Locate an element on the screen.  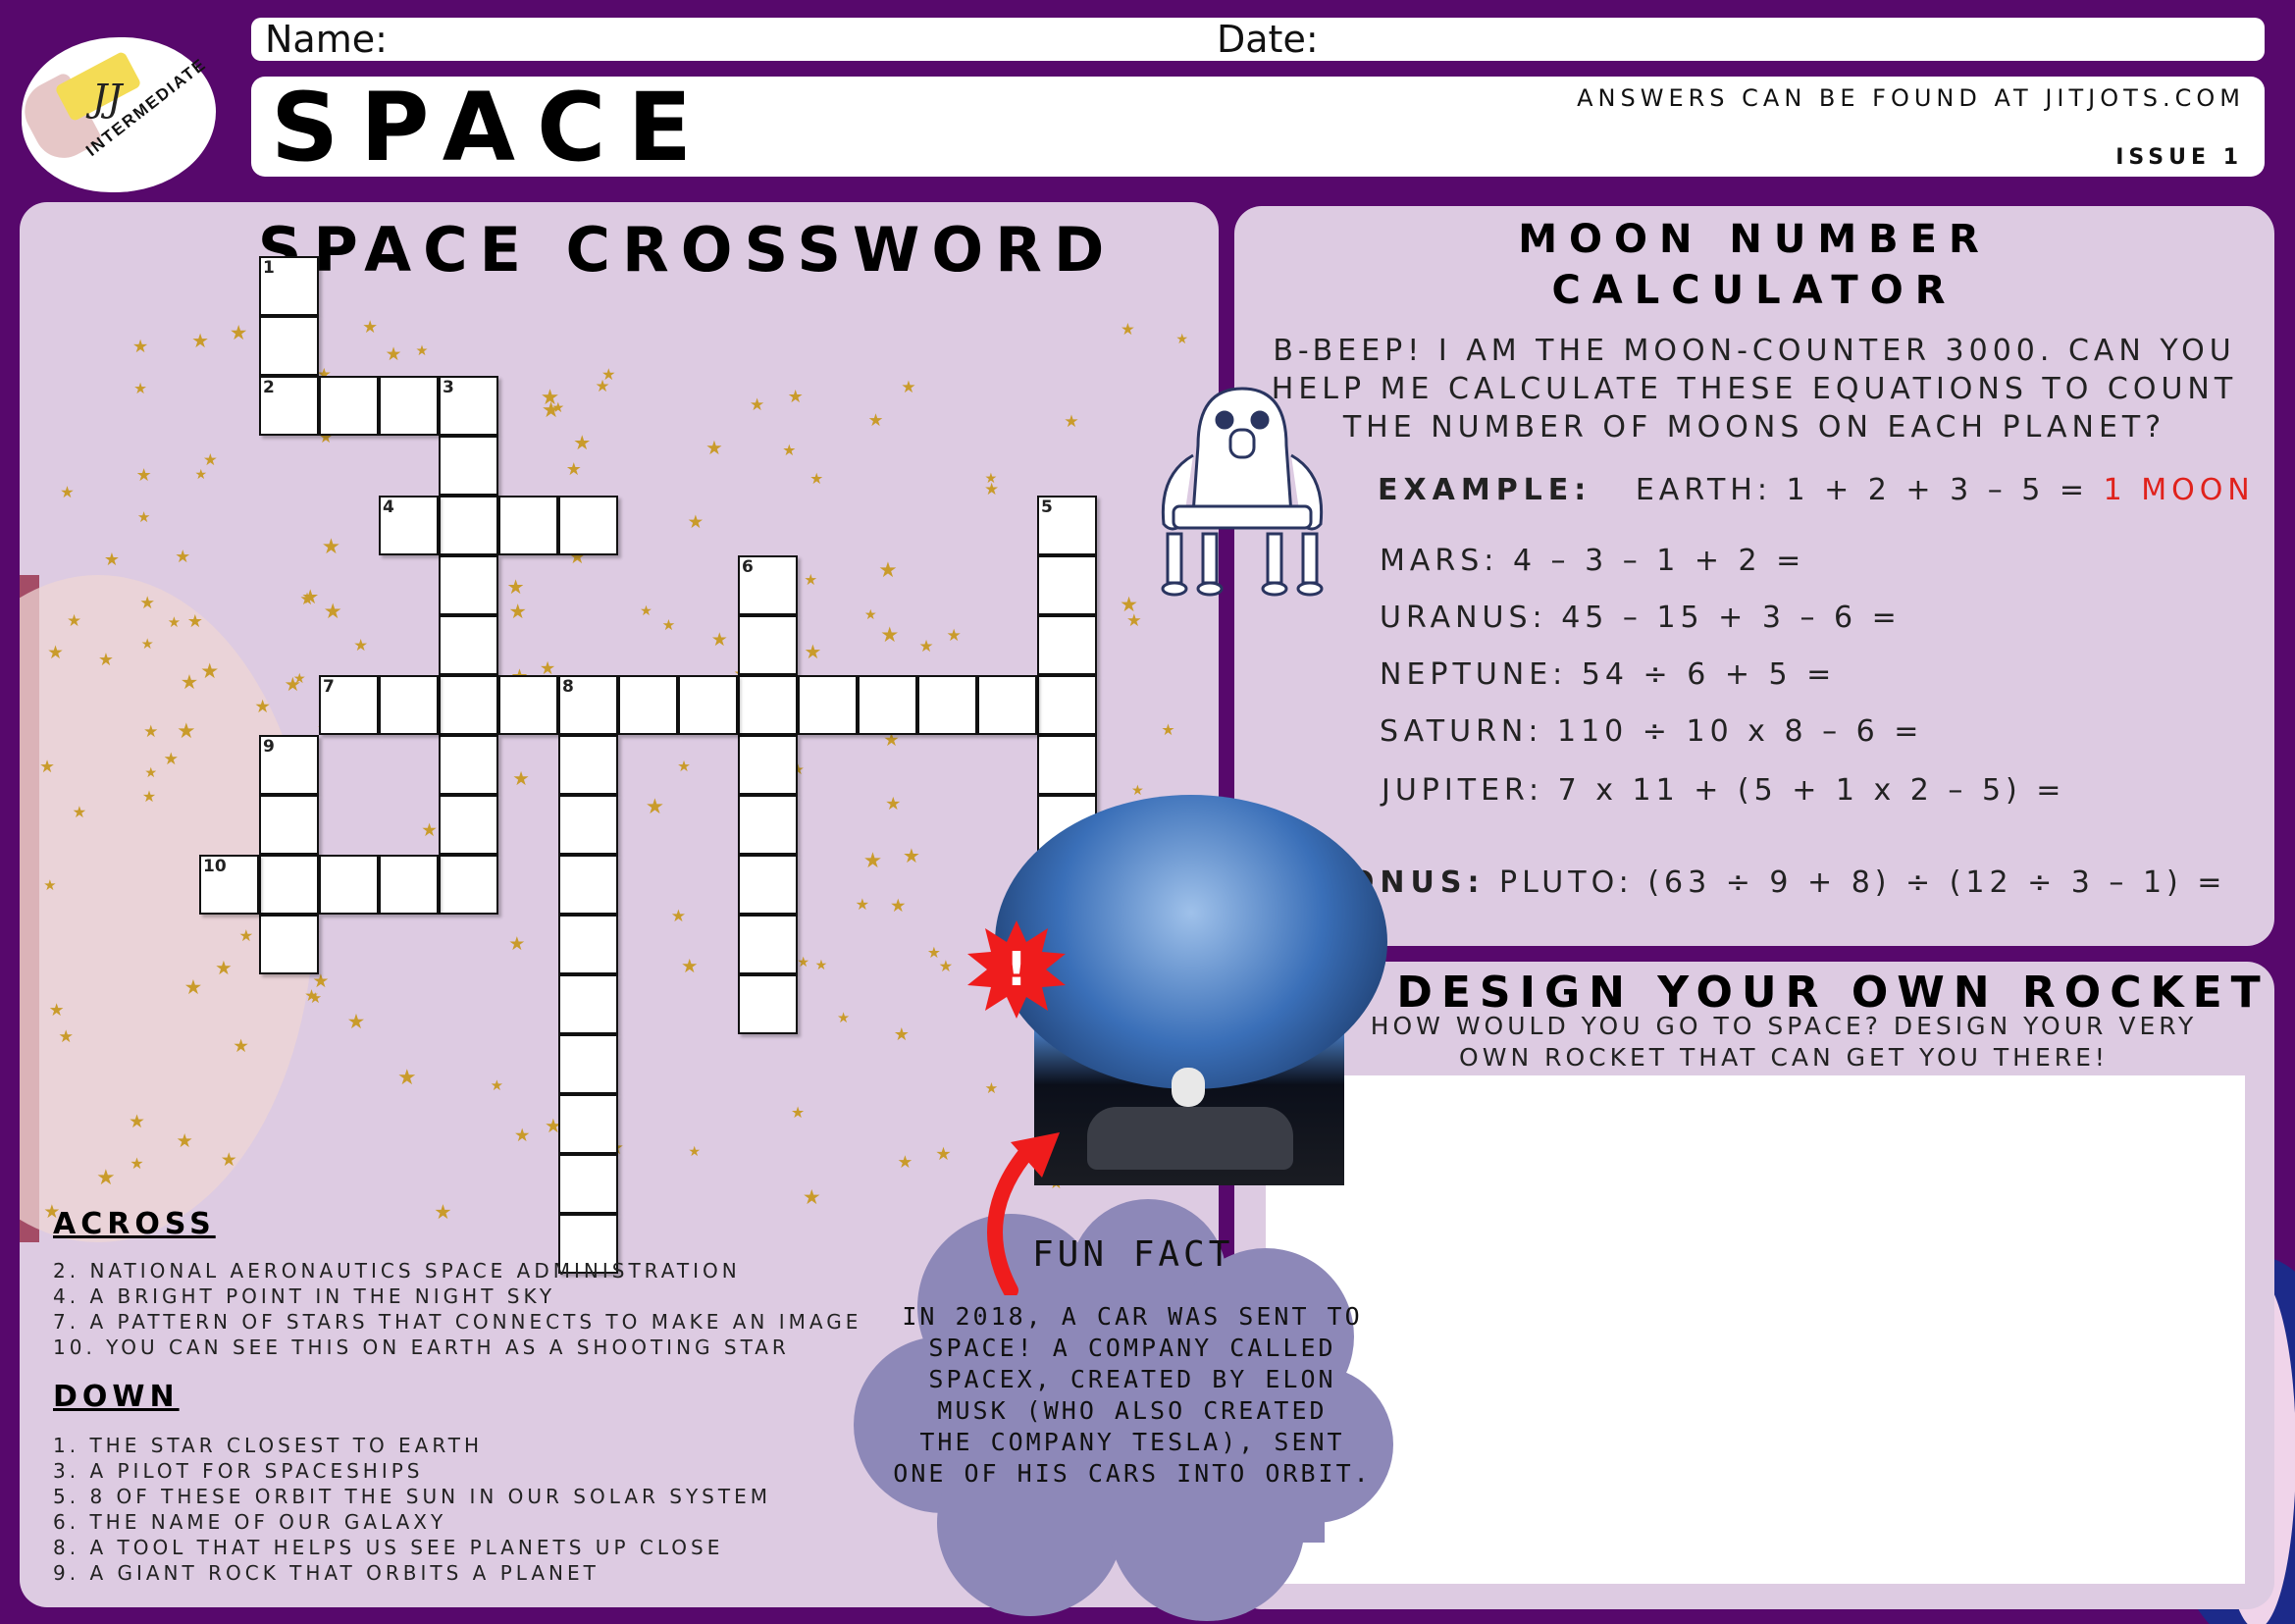
moon-title-line2: CALCULATOR is located at coordinates (1754, 290).